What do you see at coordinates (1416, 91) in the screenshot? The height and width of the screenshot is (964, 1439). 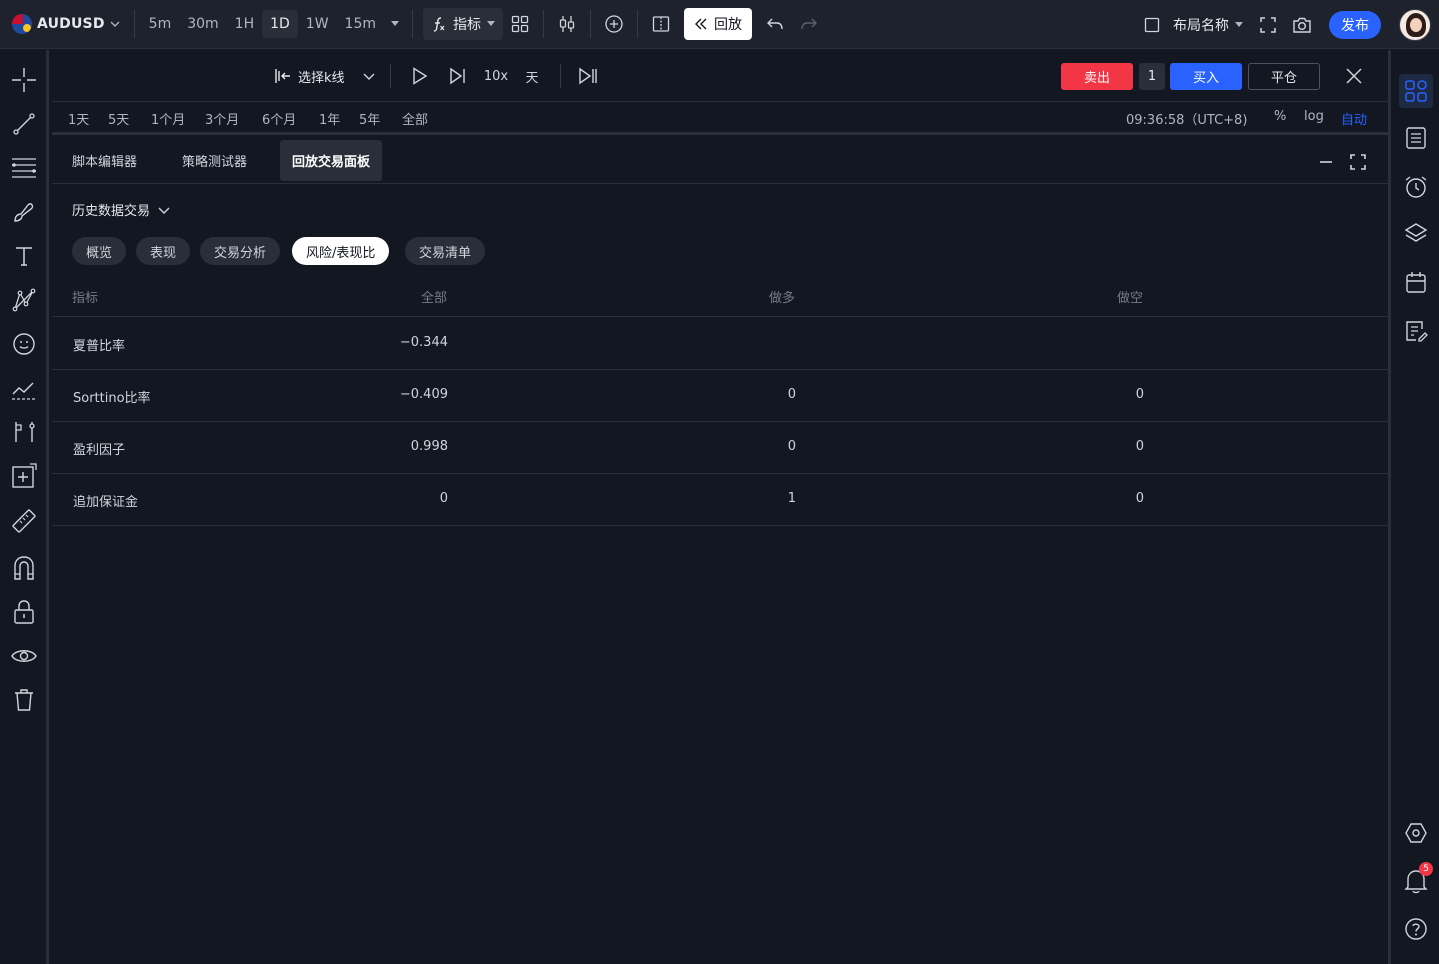 I see `widgets-button` at bounding box center [1416, 91].